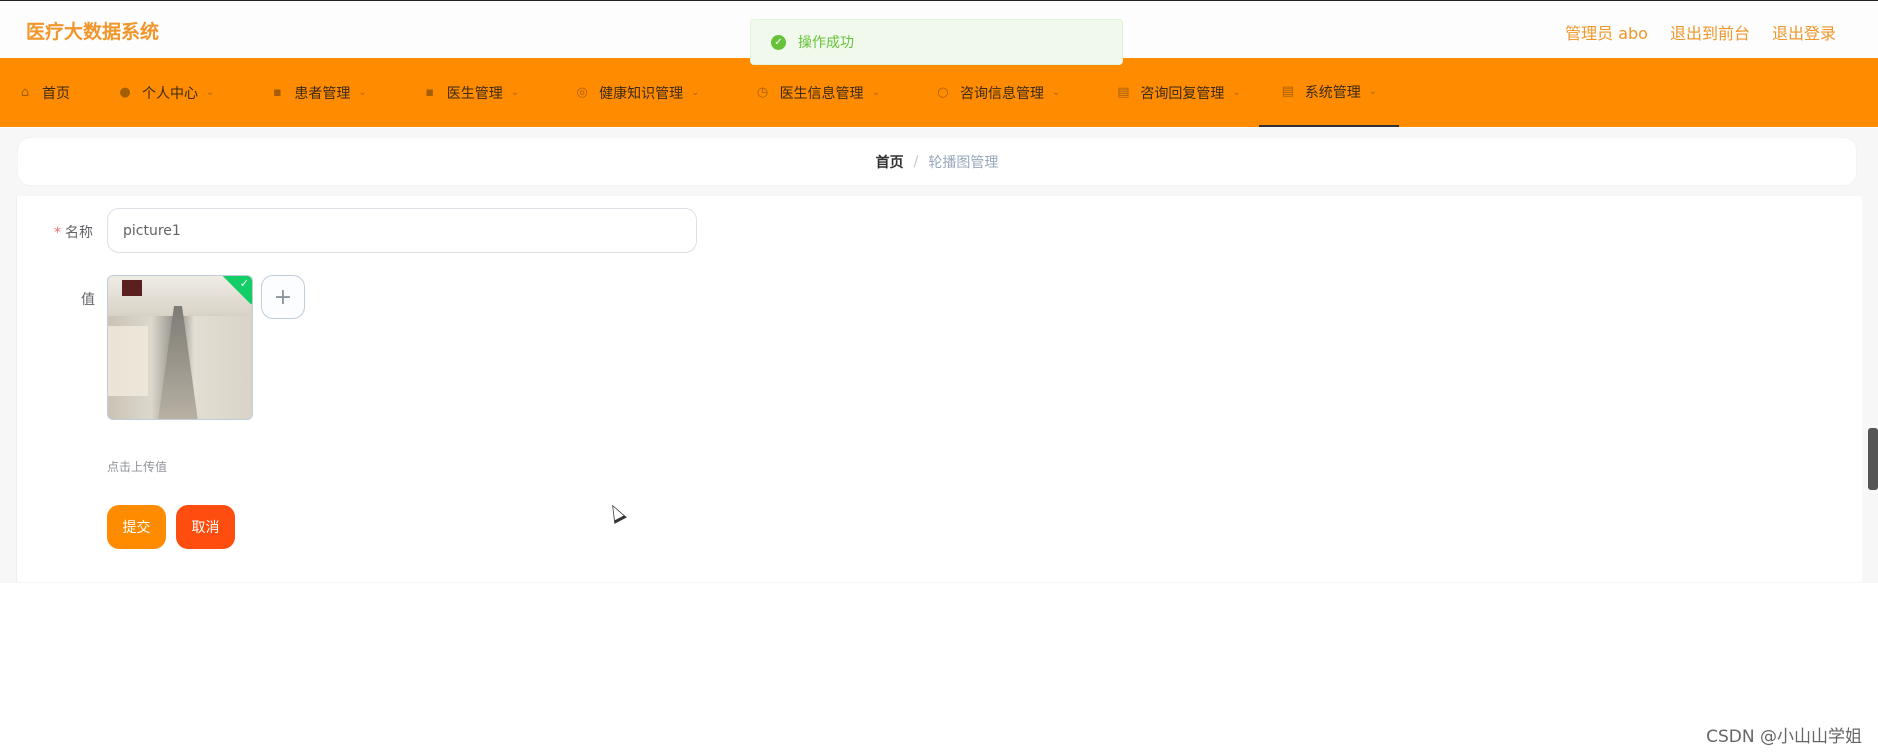  What do you see at coordinates (132, 288) in the screenshot?
I see `image-sign` at bounding box center [132, 288].